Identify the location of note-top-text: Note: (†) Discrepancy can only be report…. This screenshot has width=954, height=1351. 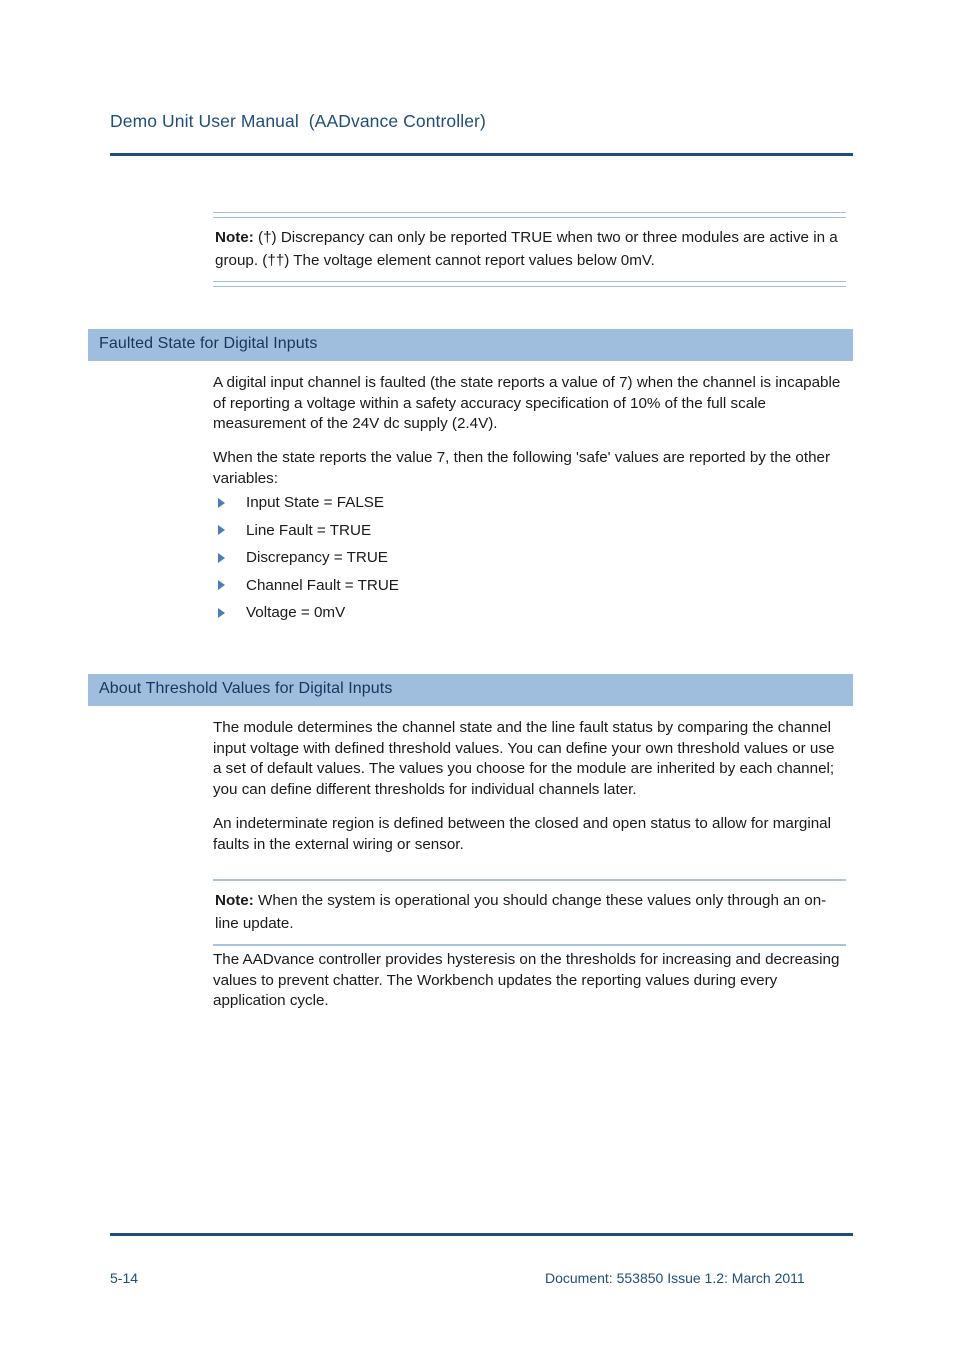
(529, 249).